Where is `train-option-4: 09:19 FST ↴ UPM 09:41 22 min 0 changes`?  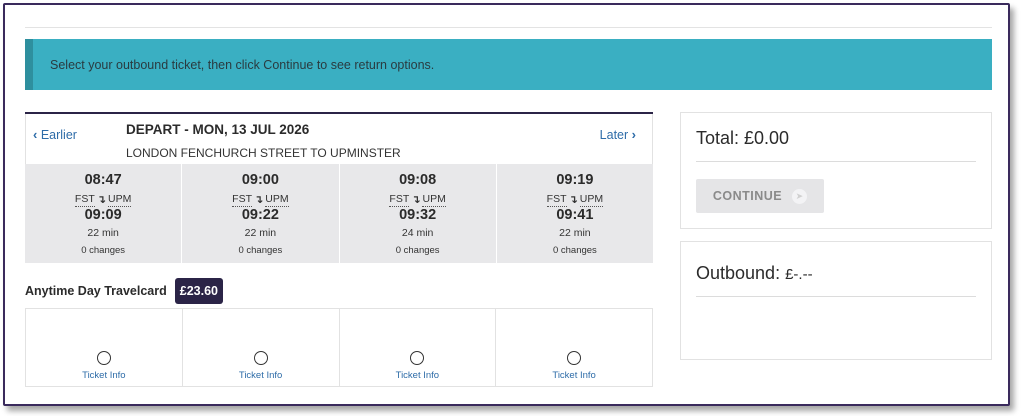 train-option-4: 09:19 FST ↴ UPM 09:41 22 min 0 changes is located at coordinates (575, 213).